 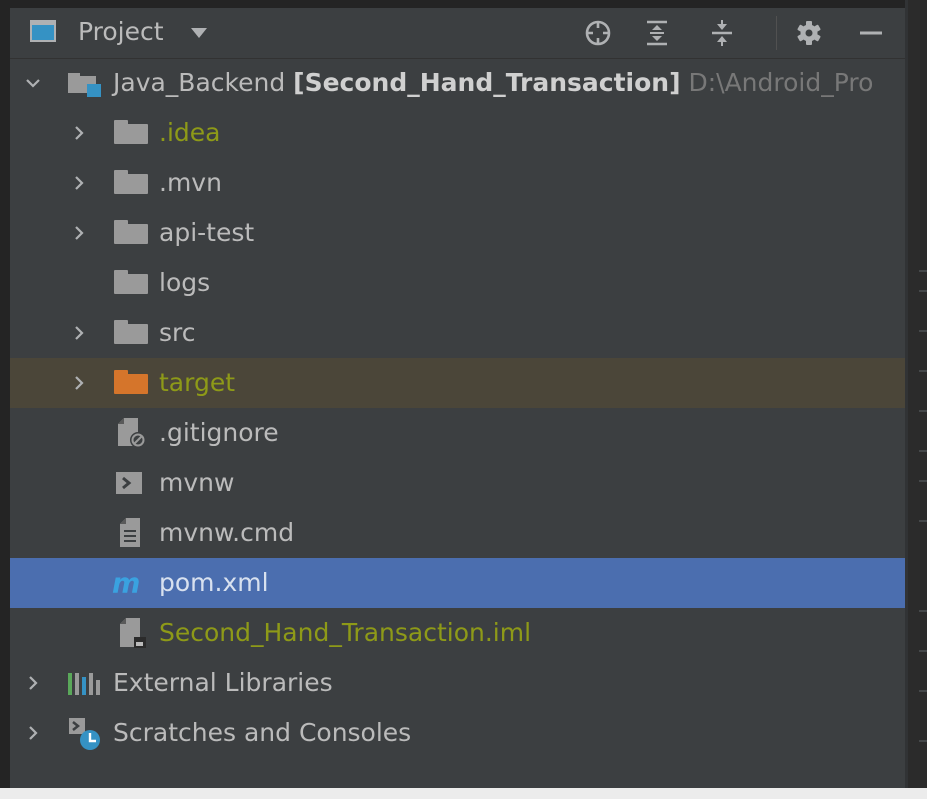 What do you see at coordinates (871, 33) in the screenshot?
I see `minimize-icon` at bounding box center [871, 33].